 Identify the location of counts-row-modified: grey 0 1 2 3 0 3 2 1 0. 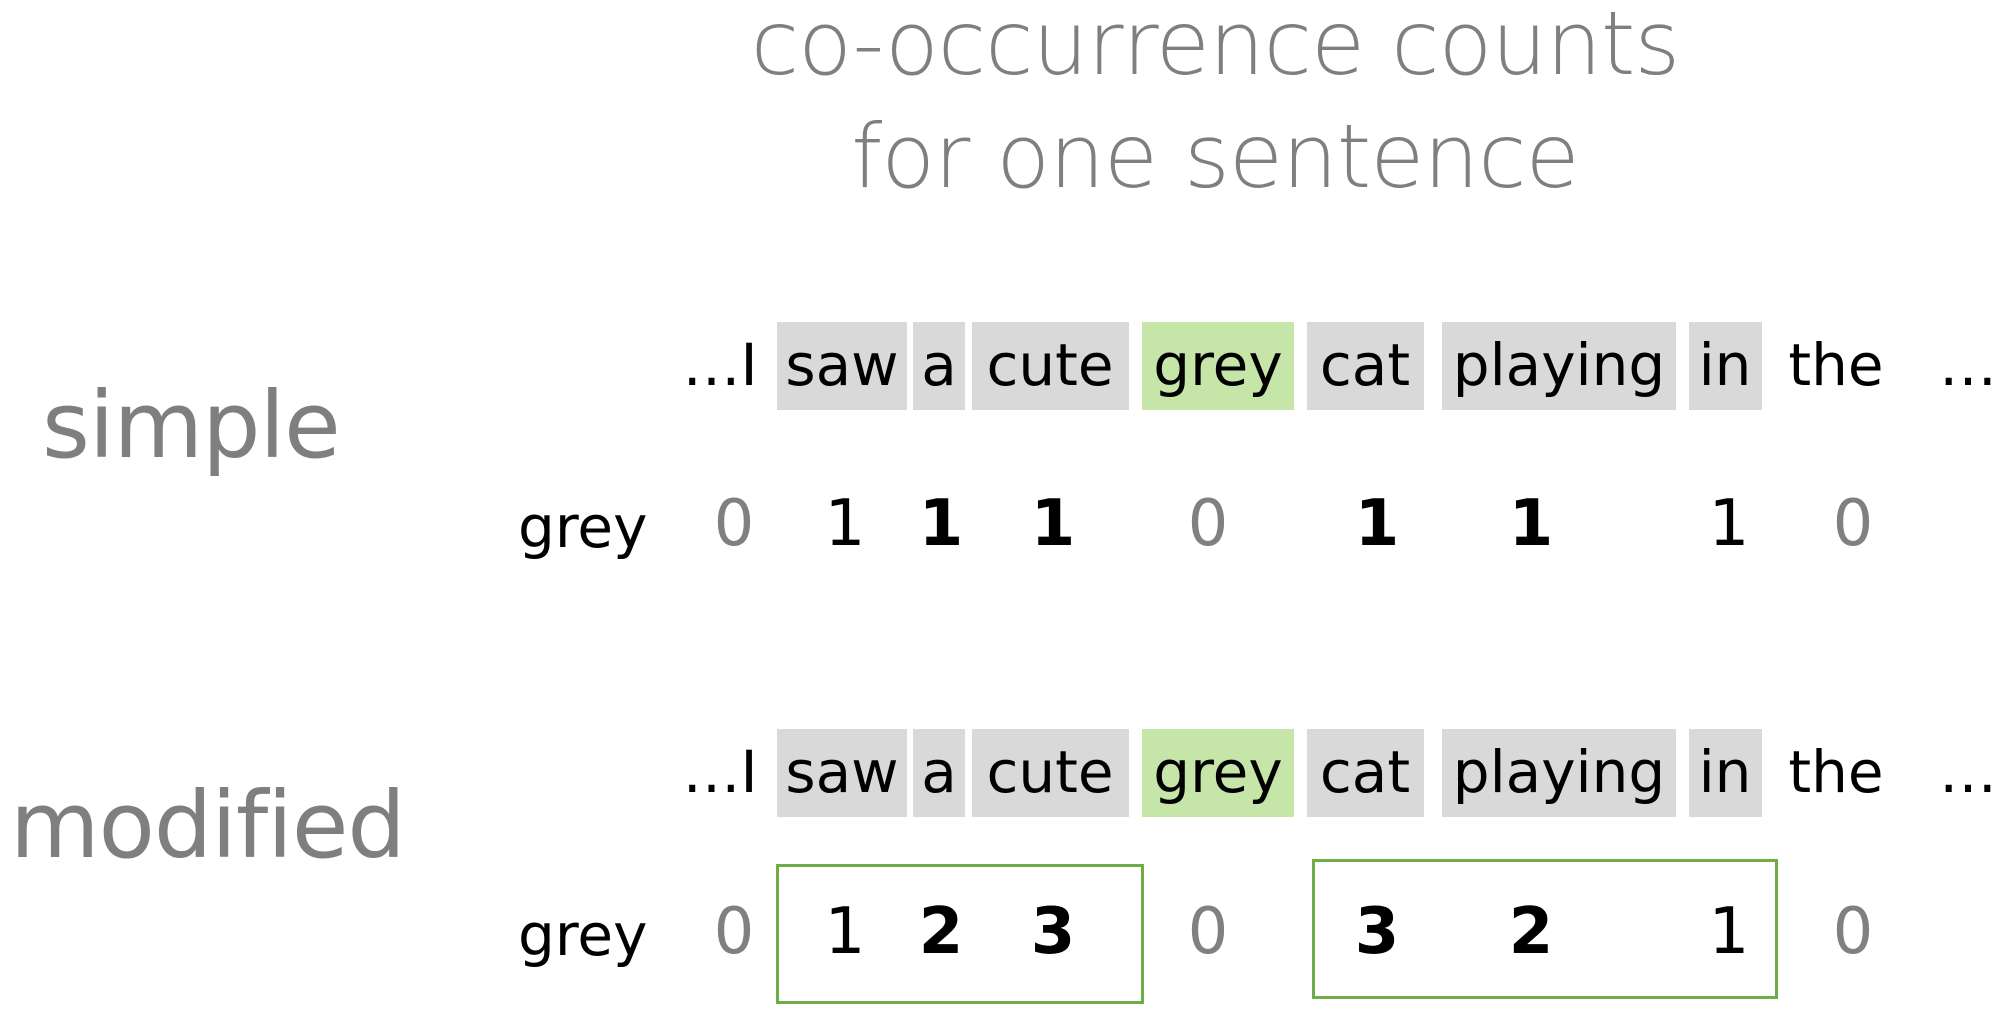
(1000, 950).